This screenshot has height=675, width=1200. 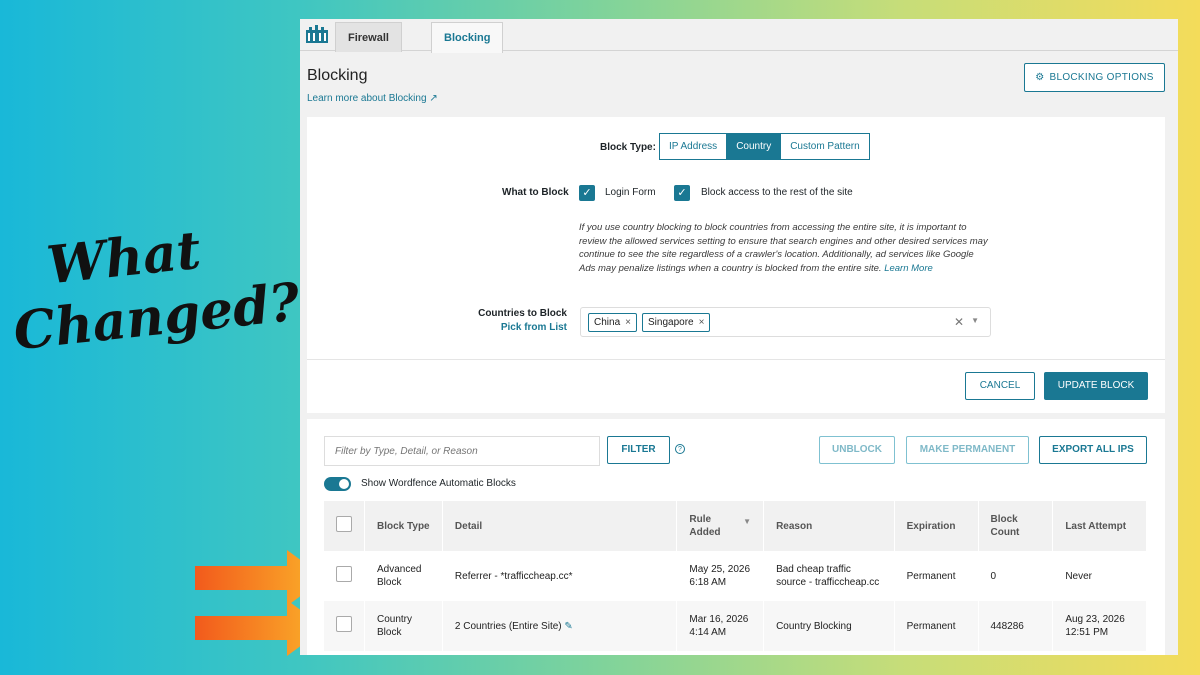 I want to click on cell-block-count: 448286, so click(x=1016, y=626).